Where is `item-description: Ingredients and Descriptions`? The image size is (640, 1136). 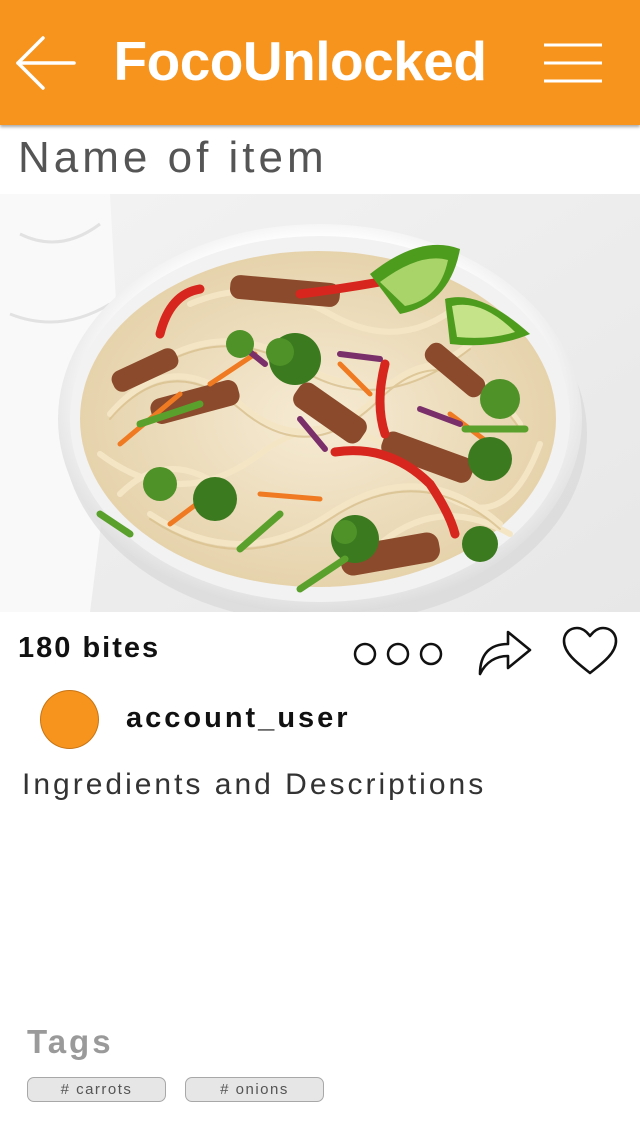
item-description: Ingredients and Descriptions is located at coordinates (254, 784).